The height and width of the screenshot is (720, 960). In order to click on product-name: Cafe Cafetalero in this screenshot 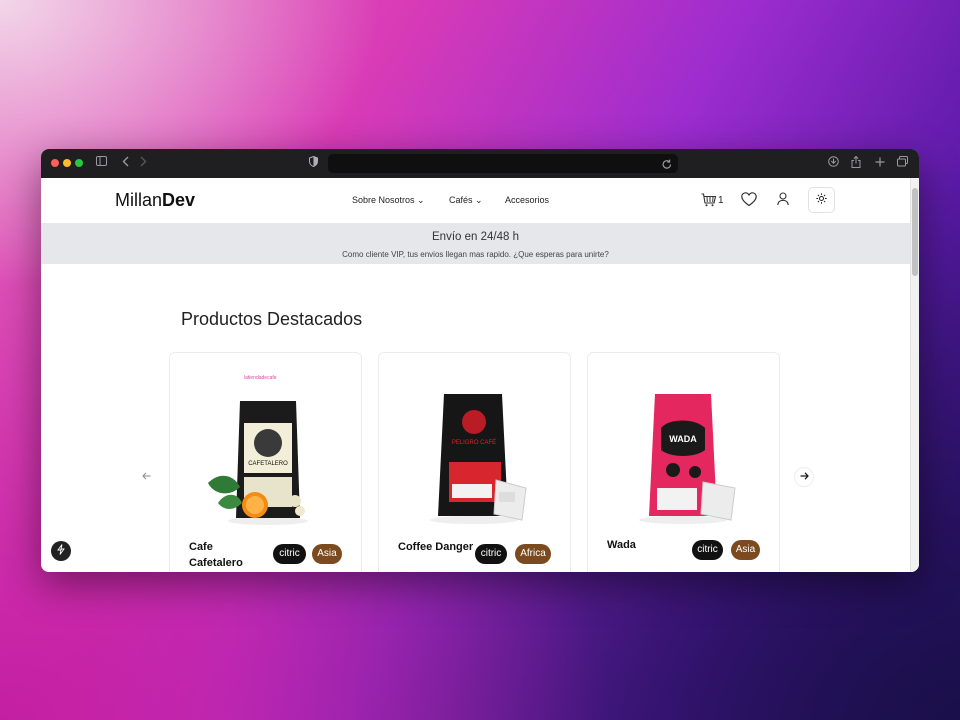, I will do `click(216, 555)`.